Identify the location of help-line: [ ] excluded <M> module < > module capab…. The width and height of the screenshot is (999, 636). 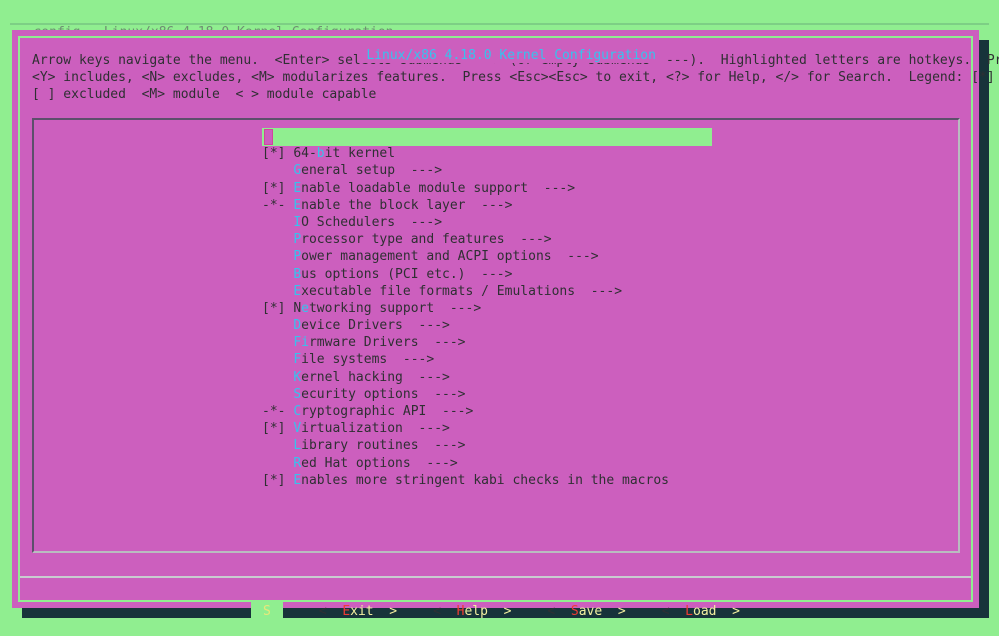
(204, 95).